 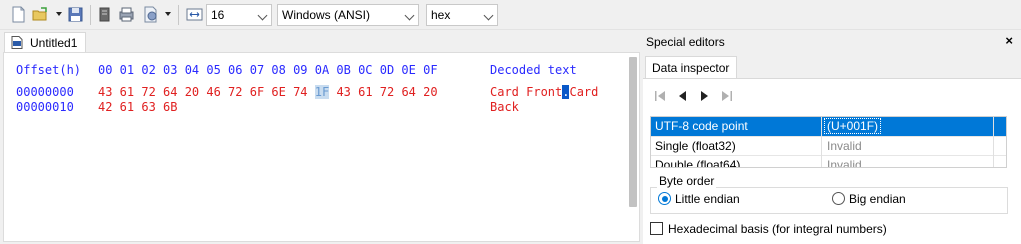 What do you see at coordinates (510, 15) in the screenshot?
I see `toolbar: 16 Windows (ANSI) hex` at bounding box center [510, 15].